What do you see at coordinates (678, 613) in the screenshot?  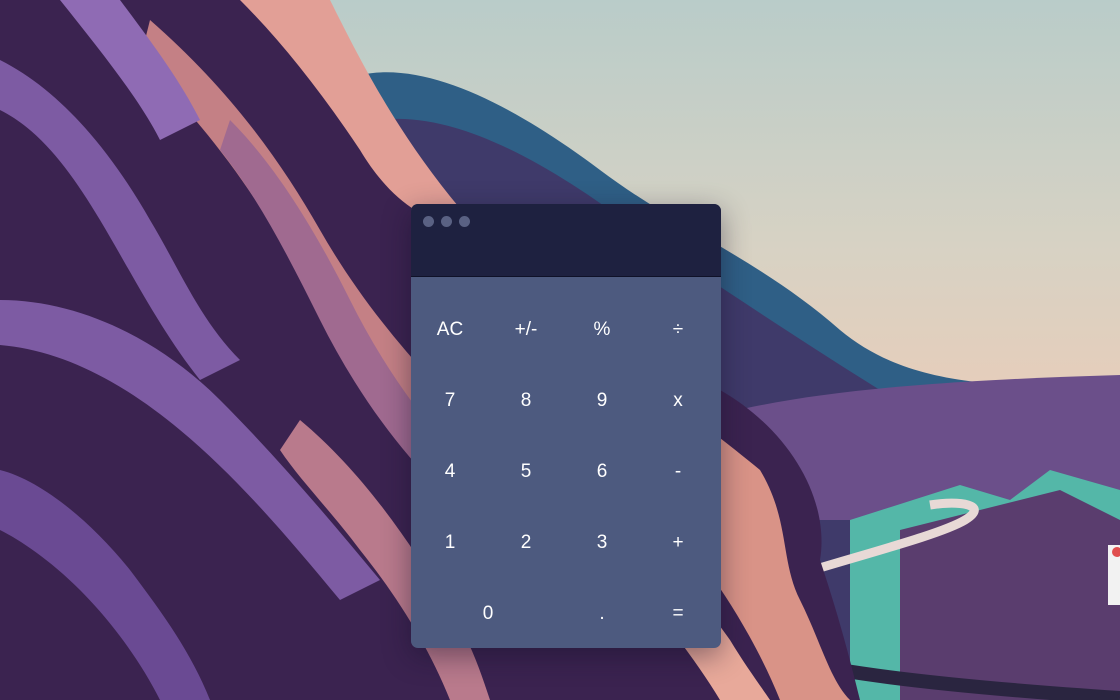 I see `equals-button: =` at bounding box center [678, 613].